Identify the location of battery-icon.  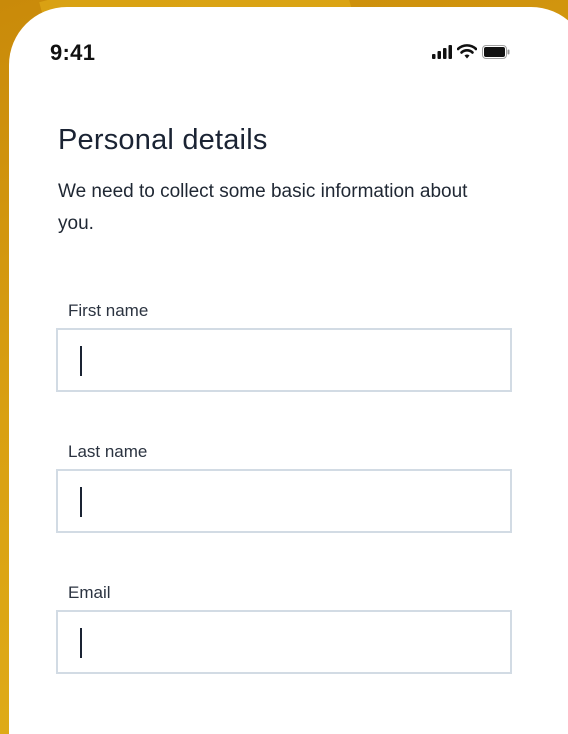
(496, 54).